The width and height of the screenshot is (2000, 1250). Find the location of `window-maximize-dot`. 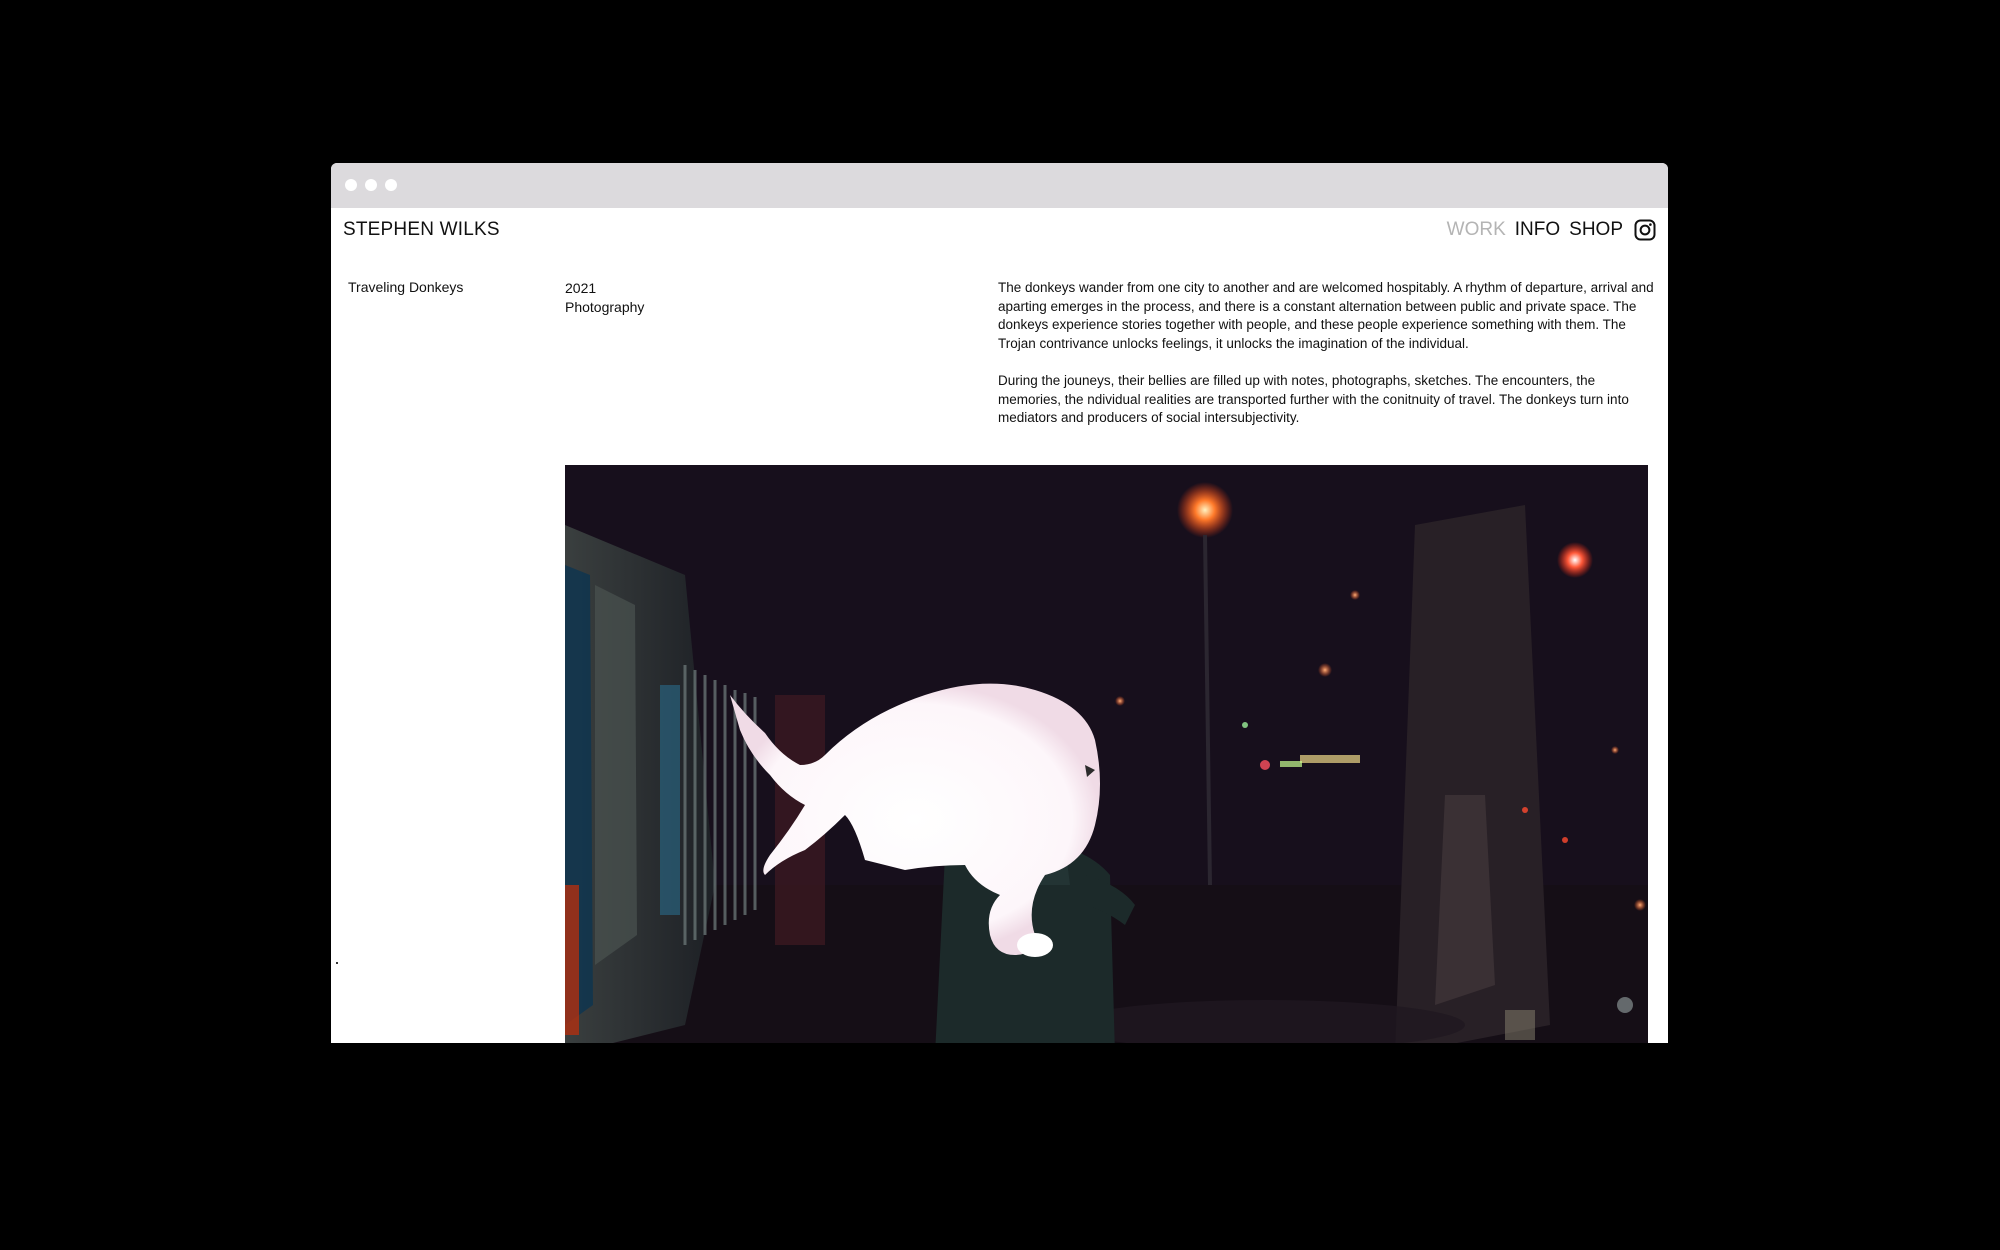

window-maximize-dot is located at coordinates (391, 185).